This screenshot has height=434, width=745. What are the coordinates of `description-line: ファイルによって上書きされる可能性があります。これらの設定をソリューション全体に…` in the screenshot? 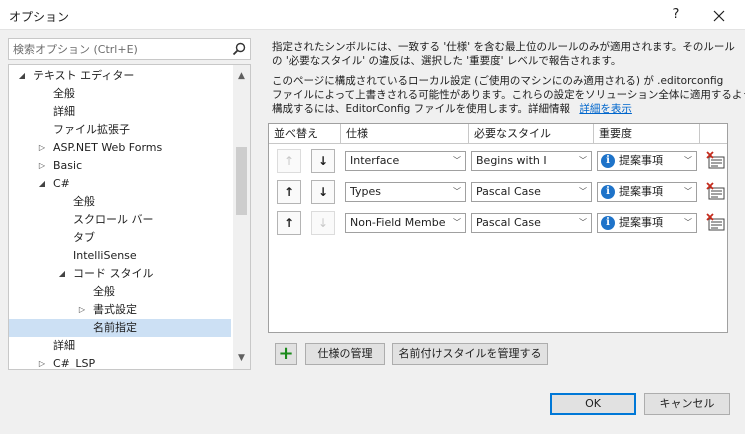 It's located at (508, 95).